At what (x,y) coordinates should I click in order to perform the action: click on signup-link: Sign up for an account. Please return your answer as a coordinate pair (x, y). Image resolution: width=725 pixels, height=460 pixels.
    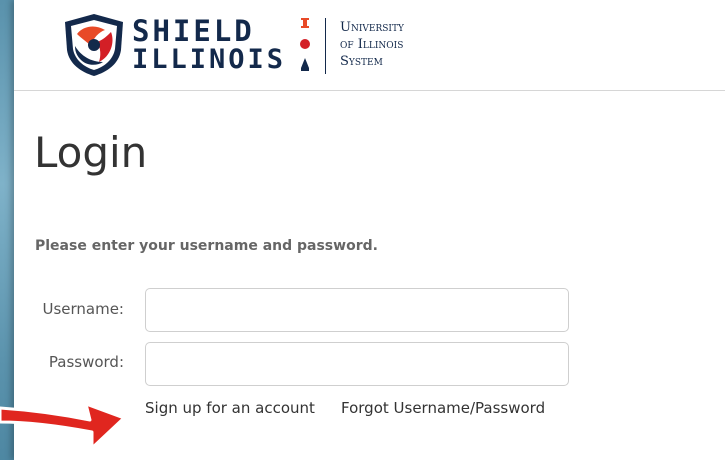
    Looking at the image, I should click on (230, 408).